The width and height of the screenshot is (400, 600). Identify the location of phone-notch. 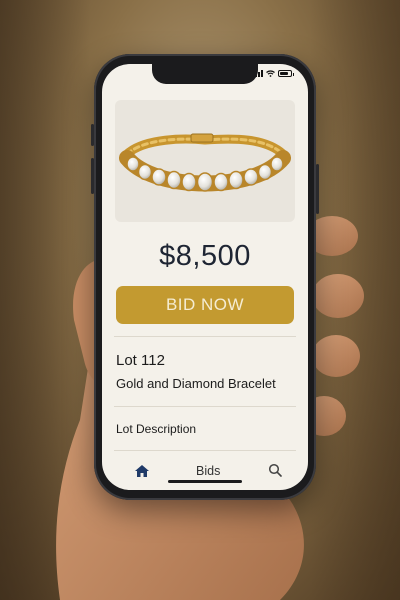
(205, 74).